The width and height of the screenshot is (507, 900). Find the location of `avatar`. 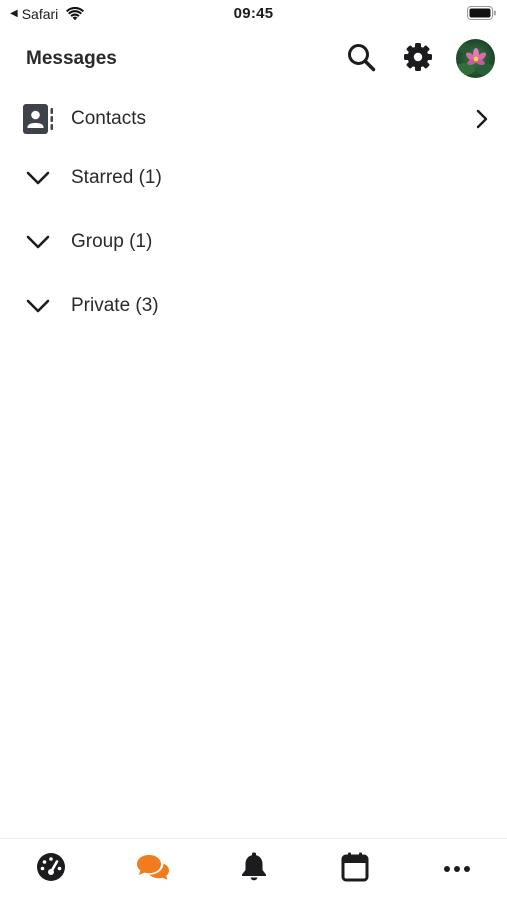

avatar is located at coordinates (475, 58).